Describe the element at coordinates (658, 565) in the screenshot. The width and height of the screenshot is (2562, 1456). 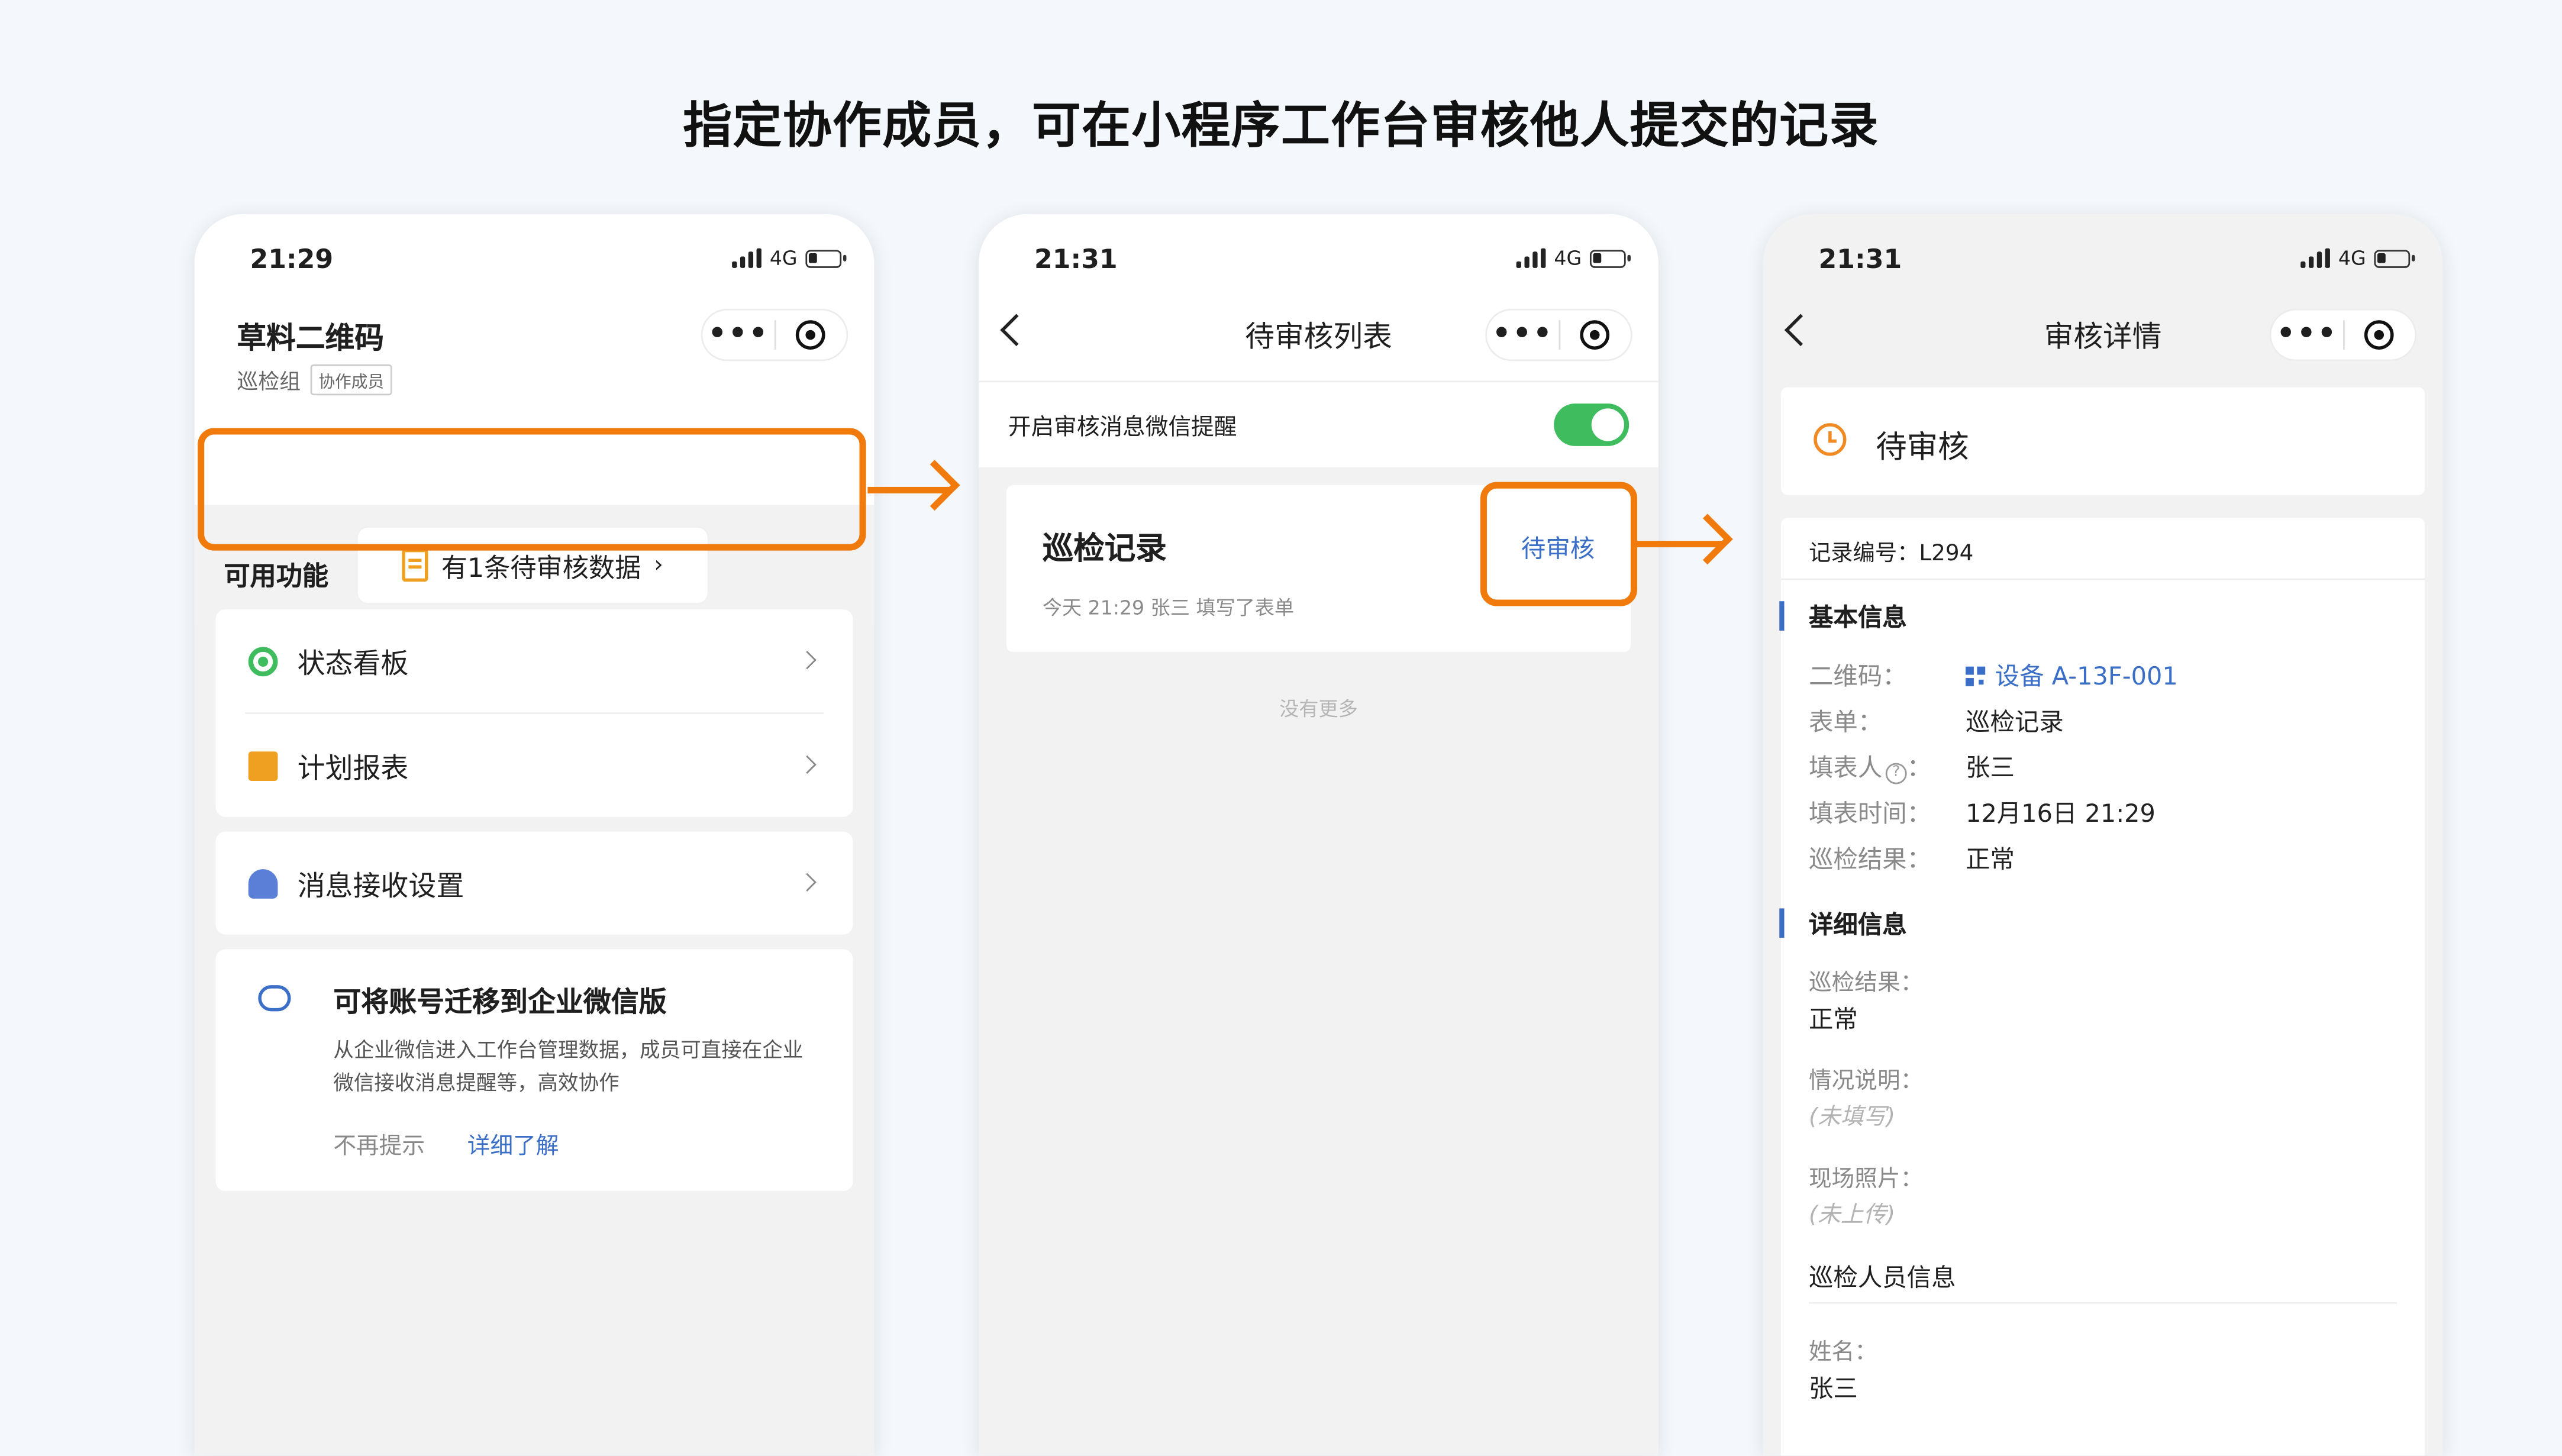
I see `chevron-right-icon: ›` at that location.